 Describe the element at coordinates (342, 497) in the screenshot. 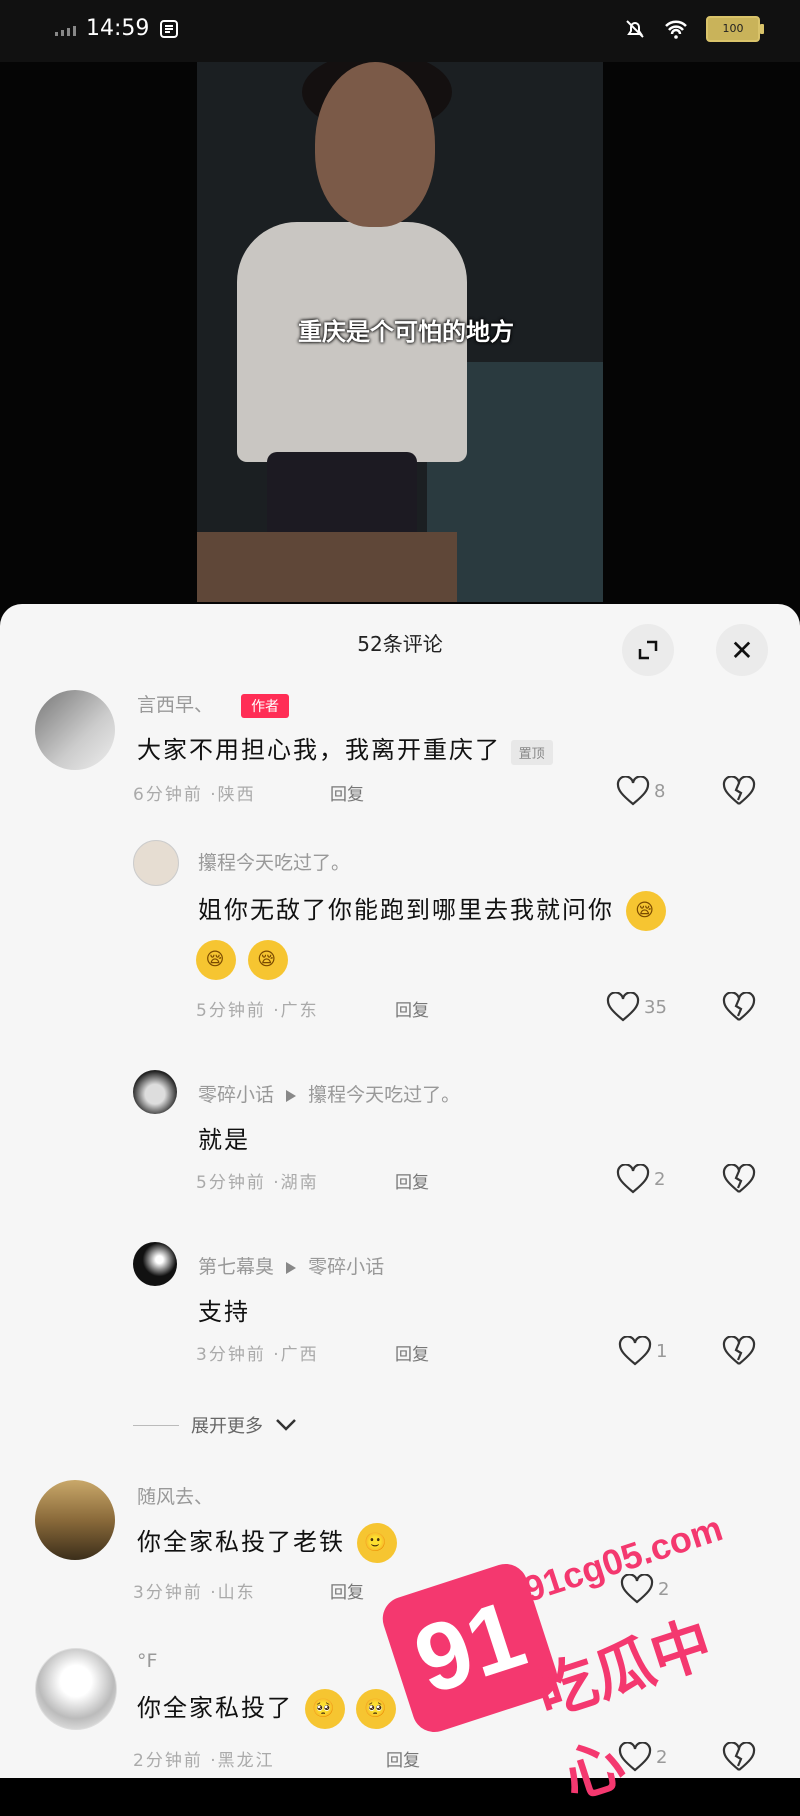

I see `person-shorts` at that location.